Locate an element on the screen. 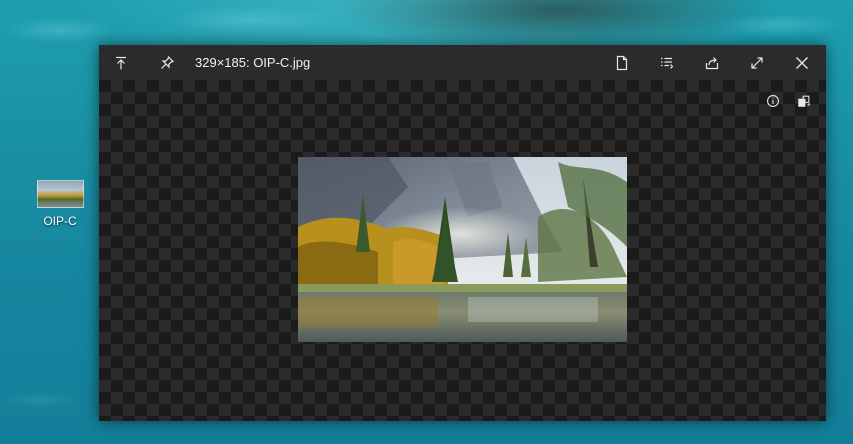  desktop-icon-thumbnail is located at coordinates (60, 194).